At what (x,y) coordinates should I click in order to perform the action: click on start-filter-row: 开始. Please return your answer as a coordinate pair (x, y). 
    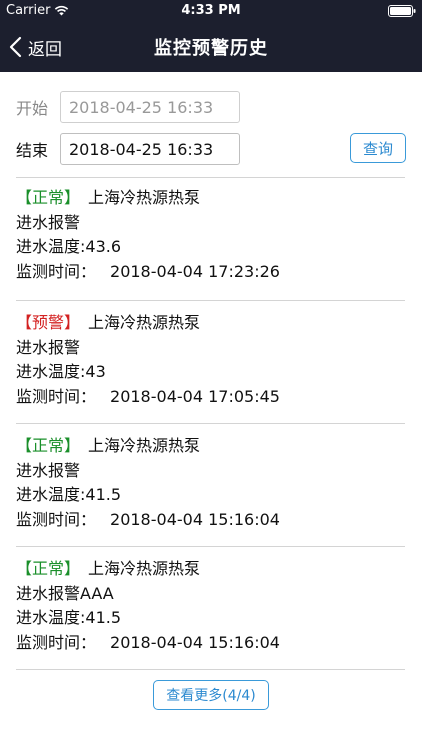
    Looking at the image, I should click on (128, 107).